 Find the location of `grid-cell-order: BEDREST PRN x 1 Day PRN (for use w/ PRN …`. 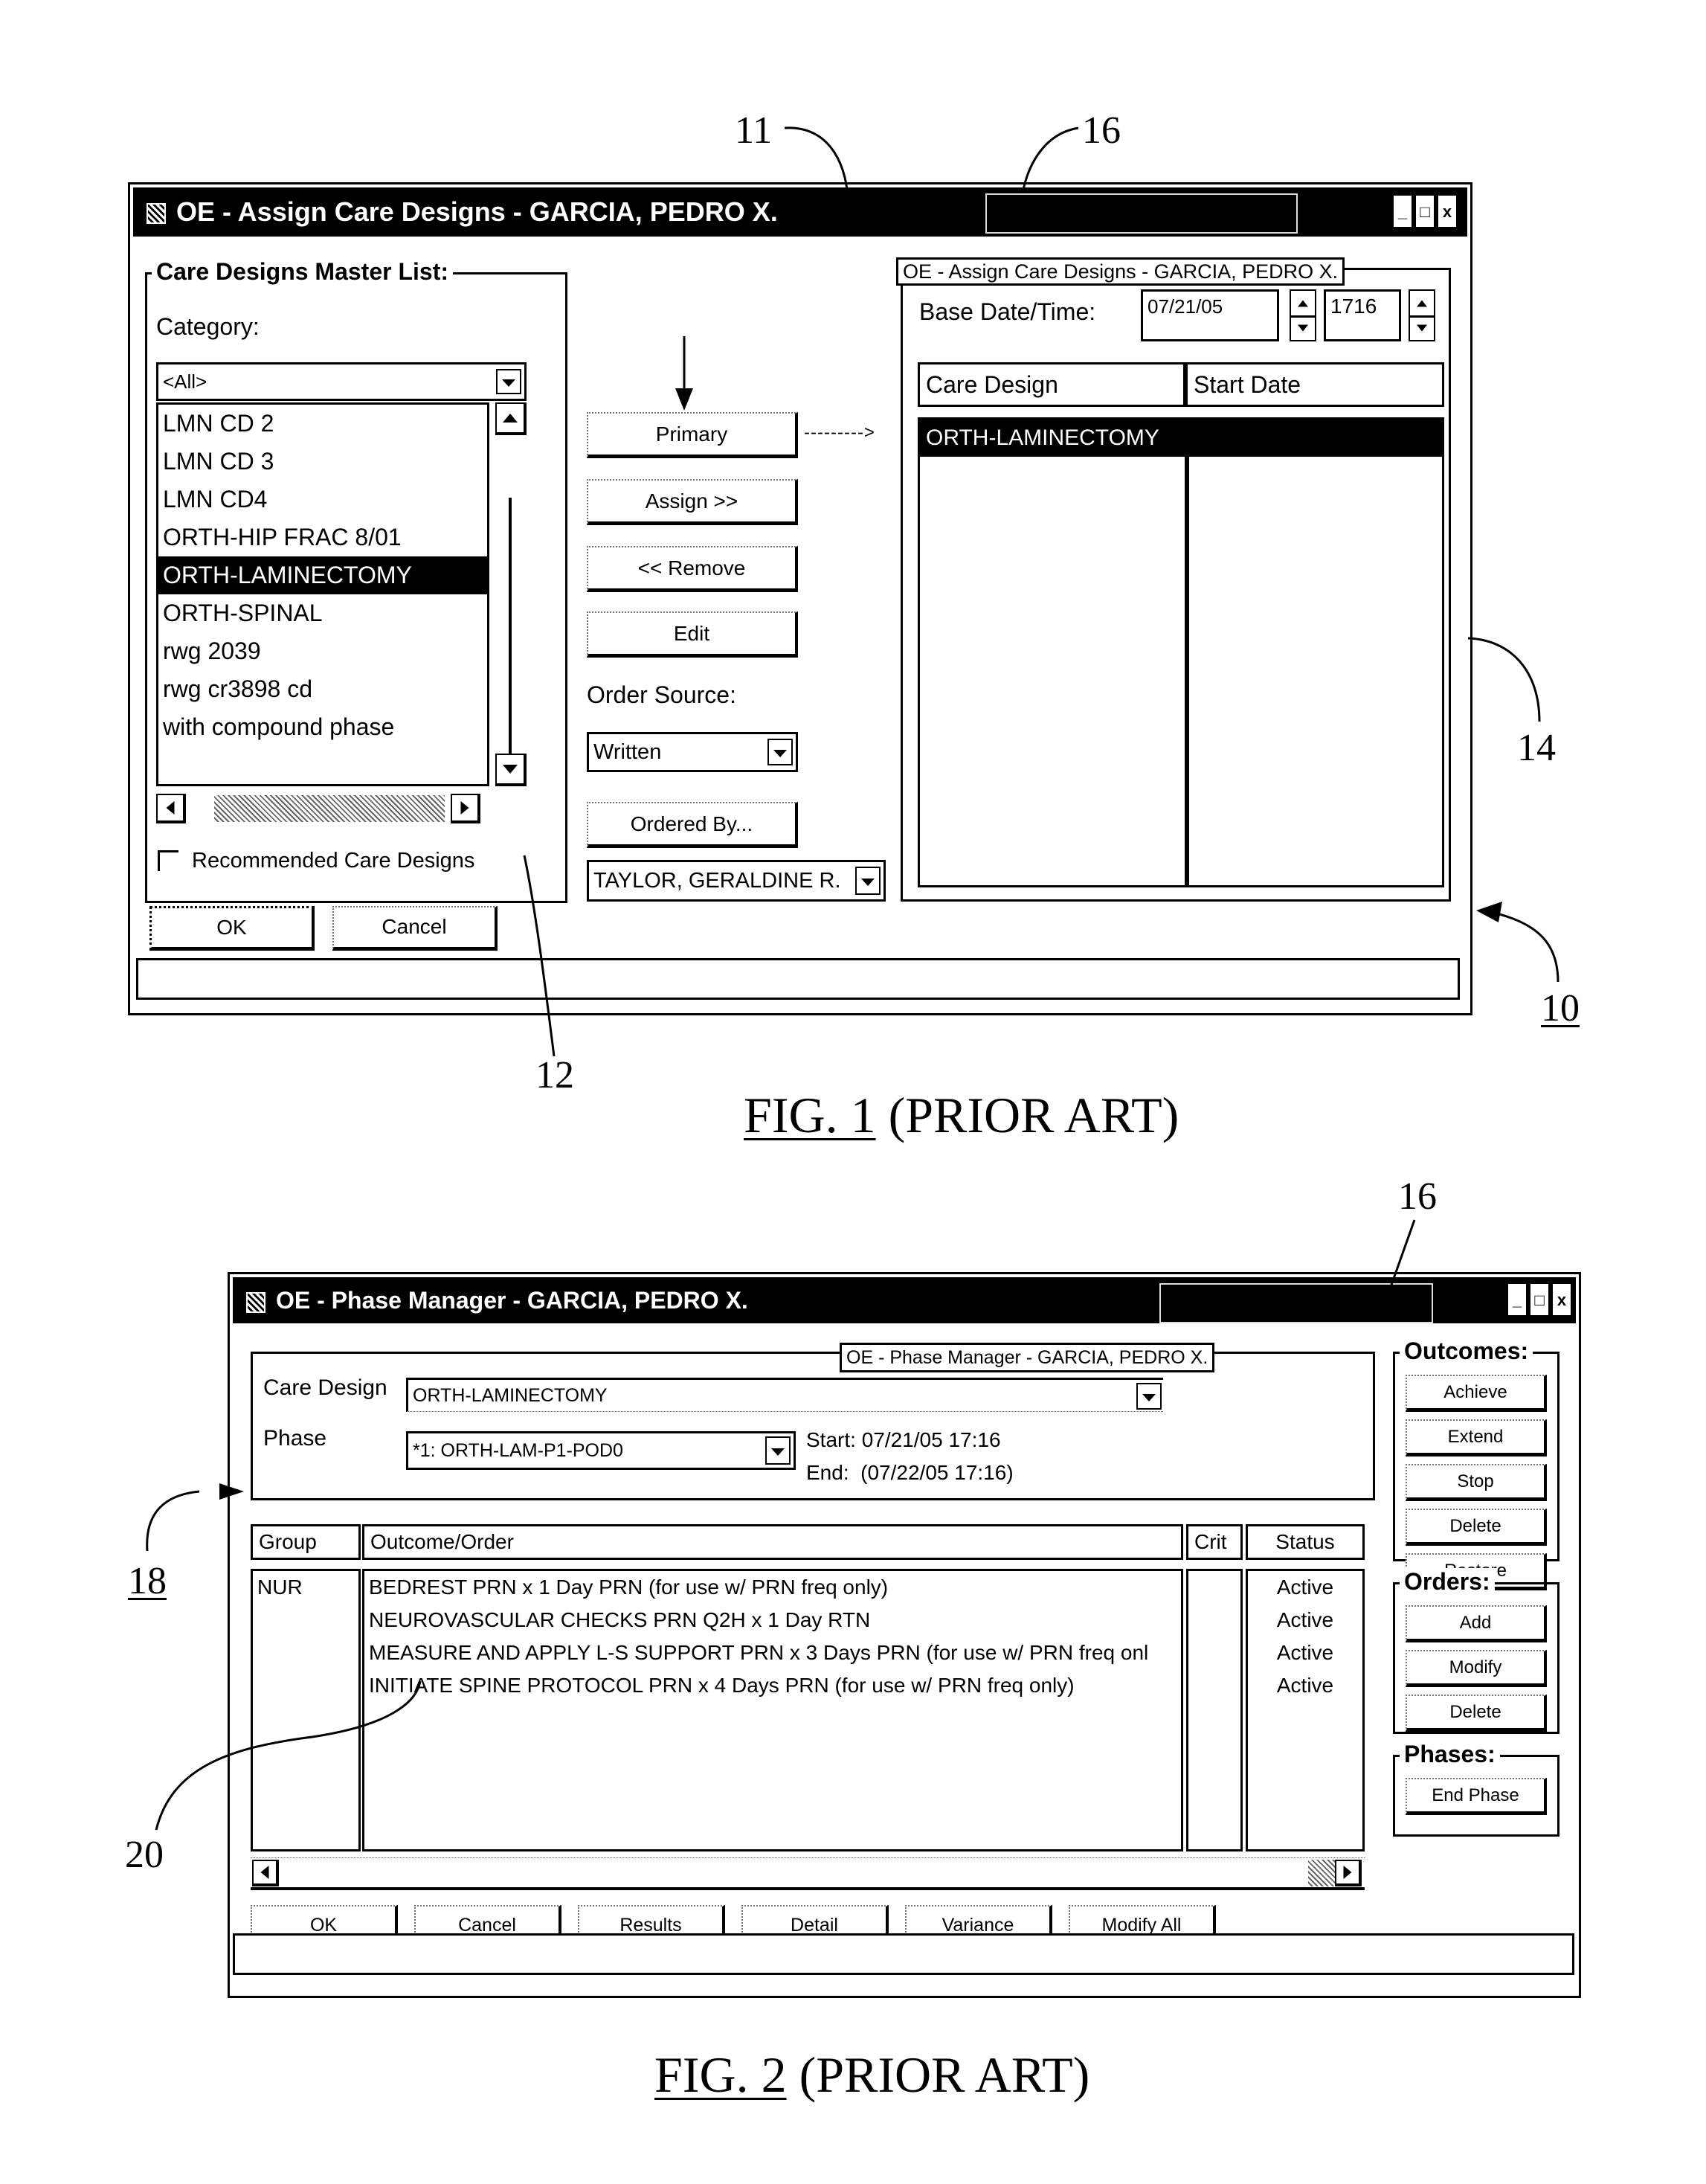

grid-cell-order: BEDREST PRN x 1 Day PRN (for use w/ PRN … is located at coordinates (772, 1588).